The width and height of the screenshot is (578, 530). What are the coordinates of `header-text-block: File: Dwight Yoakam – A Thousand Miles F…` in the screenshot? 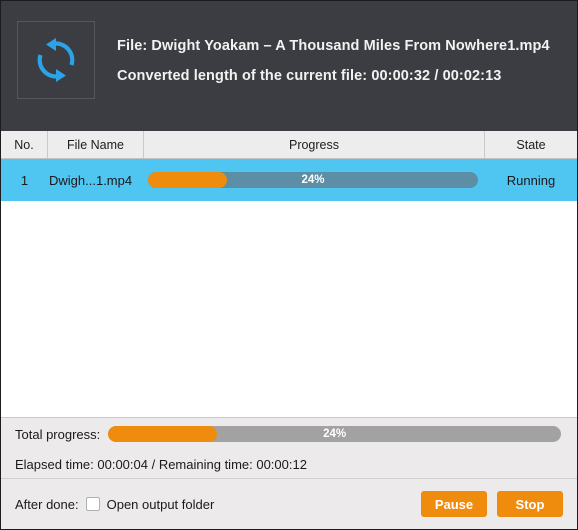 It's located at (333, 56).